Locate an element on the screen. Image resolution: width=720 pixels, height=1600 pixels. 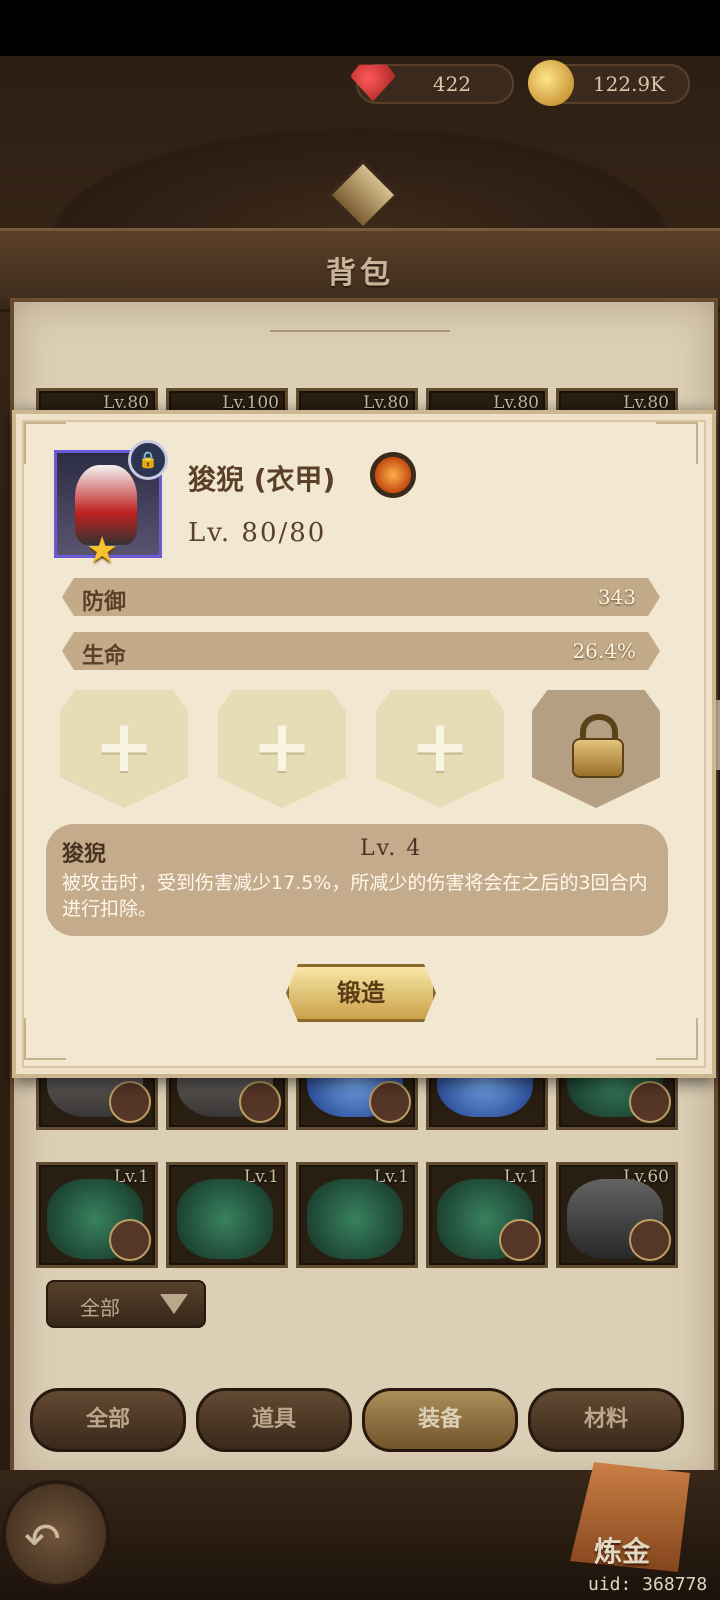
stat-value: 343 is located at coordinates (616, 597).